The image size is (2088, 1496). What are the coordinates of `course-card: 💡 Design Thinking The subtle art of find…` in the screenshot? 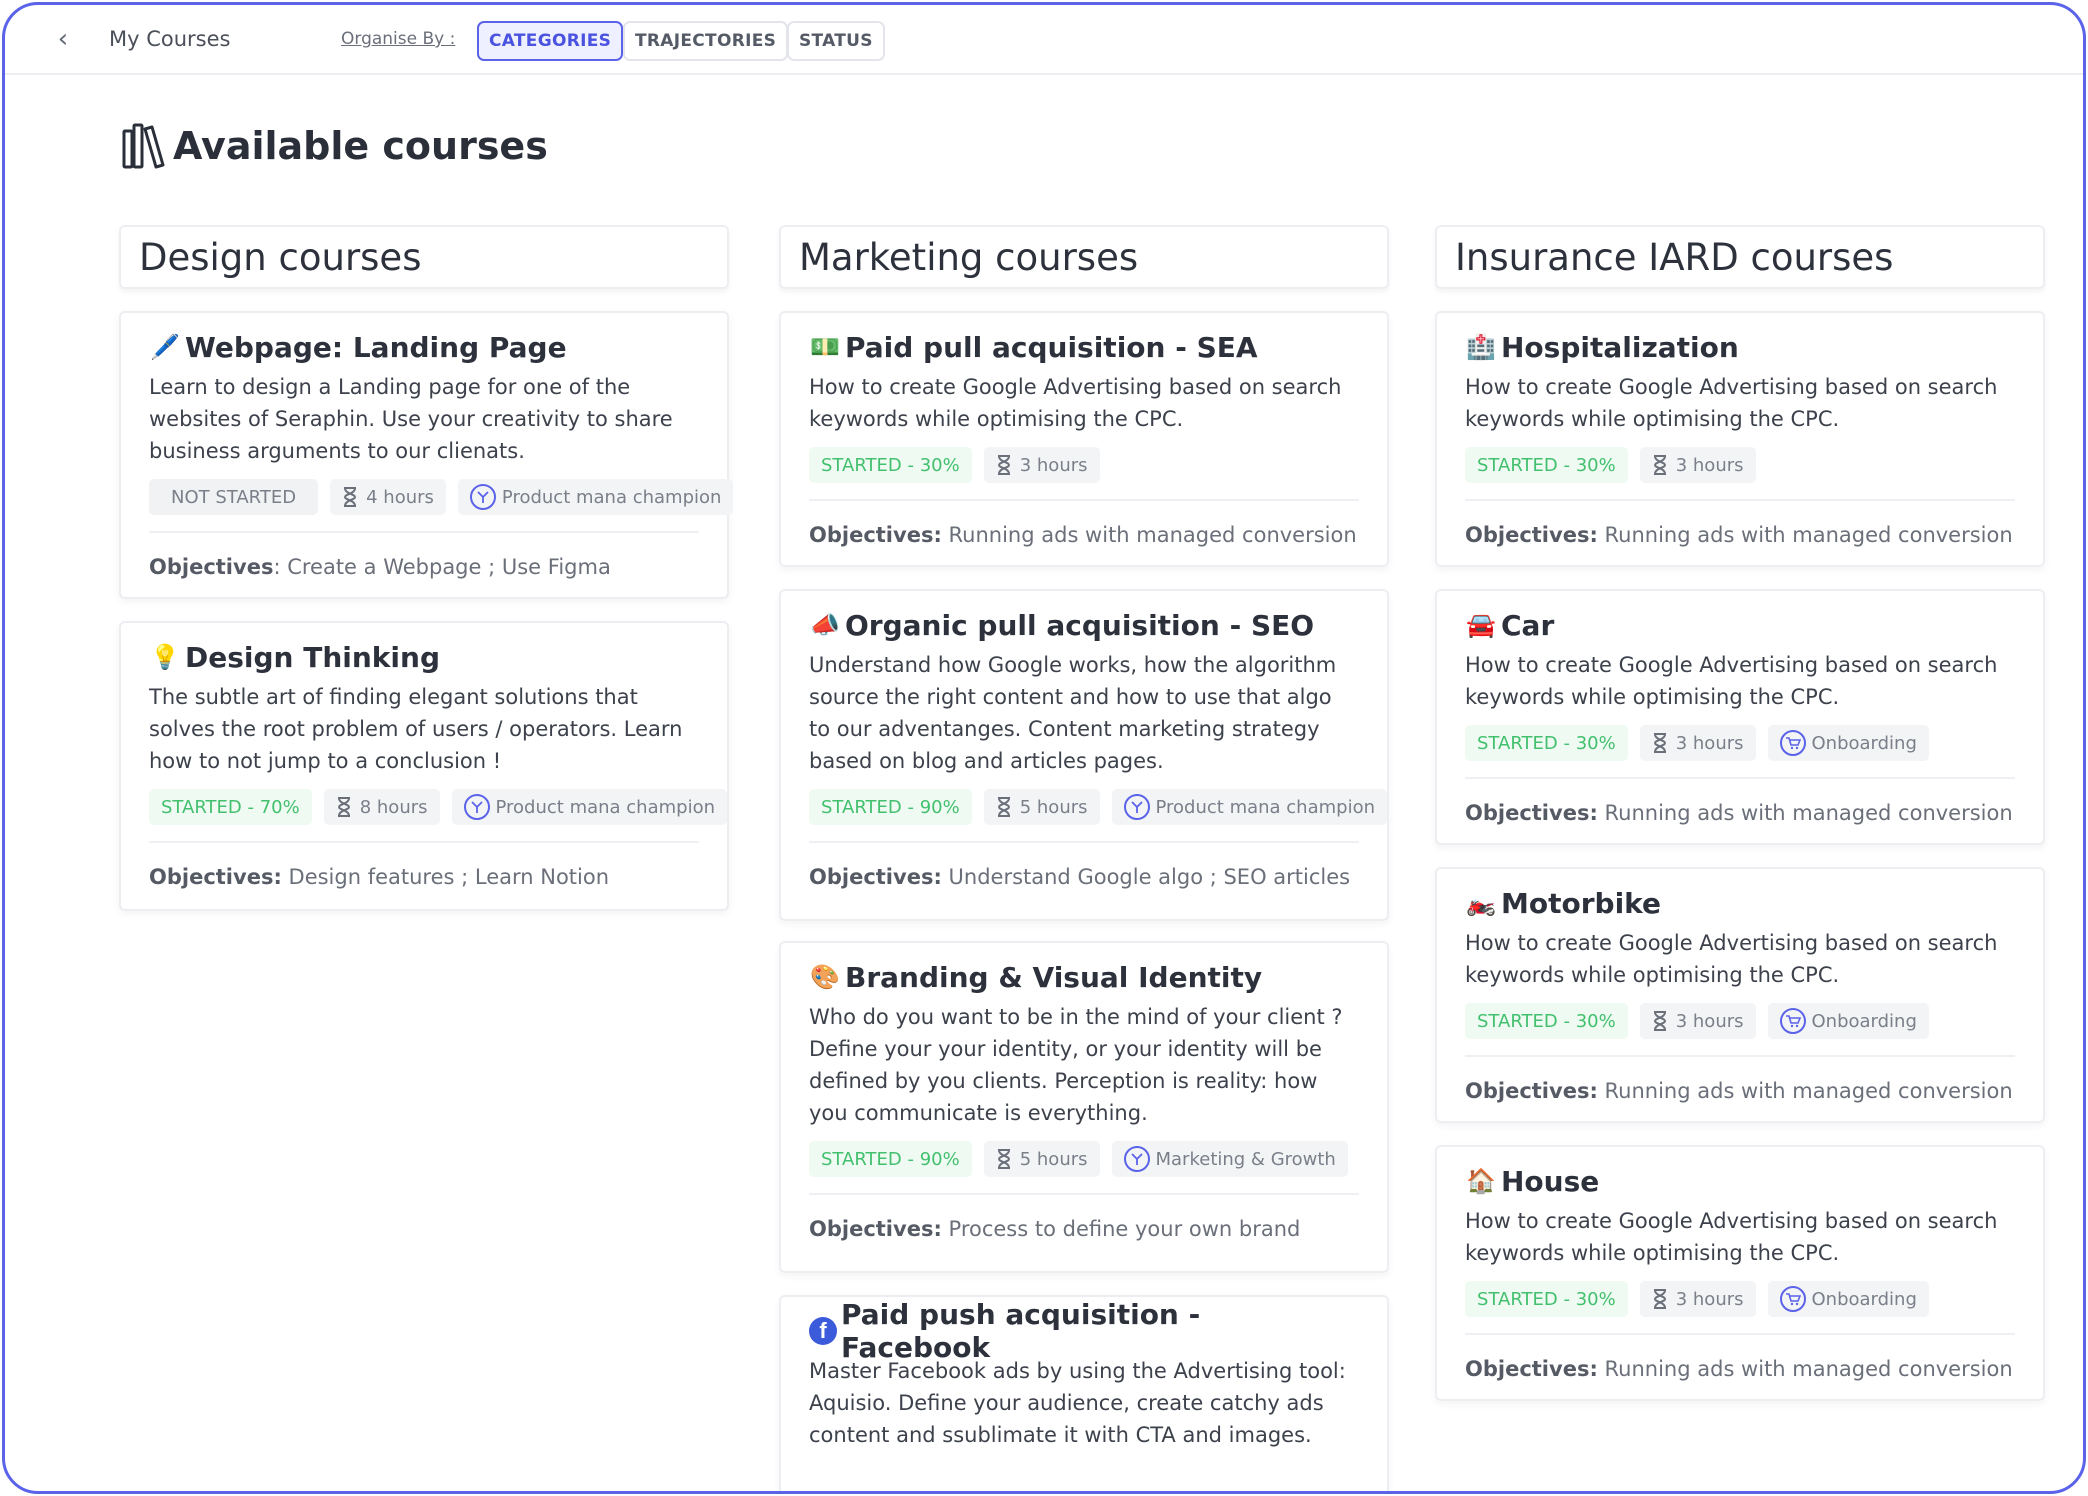 It's located at (424, 766).